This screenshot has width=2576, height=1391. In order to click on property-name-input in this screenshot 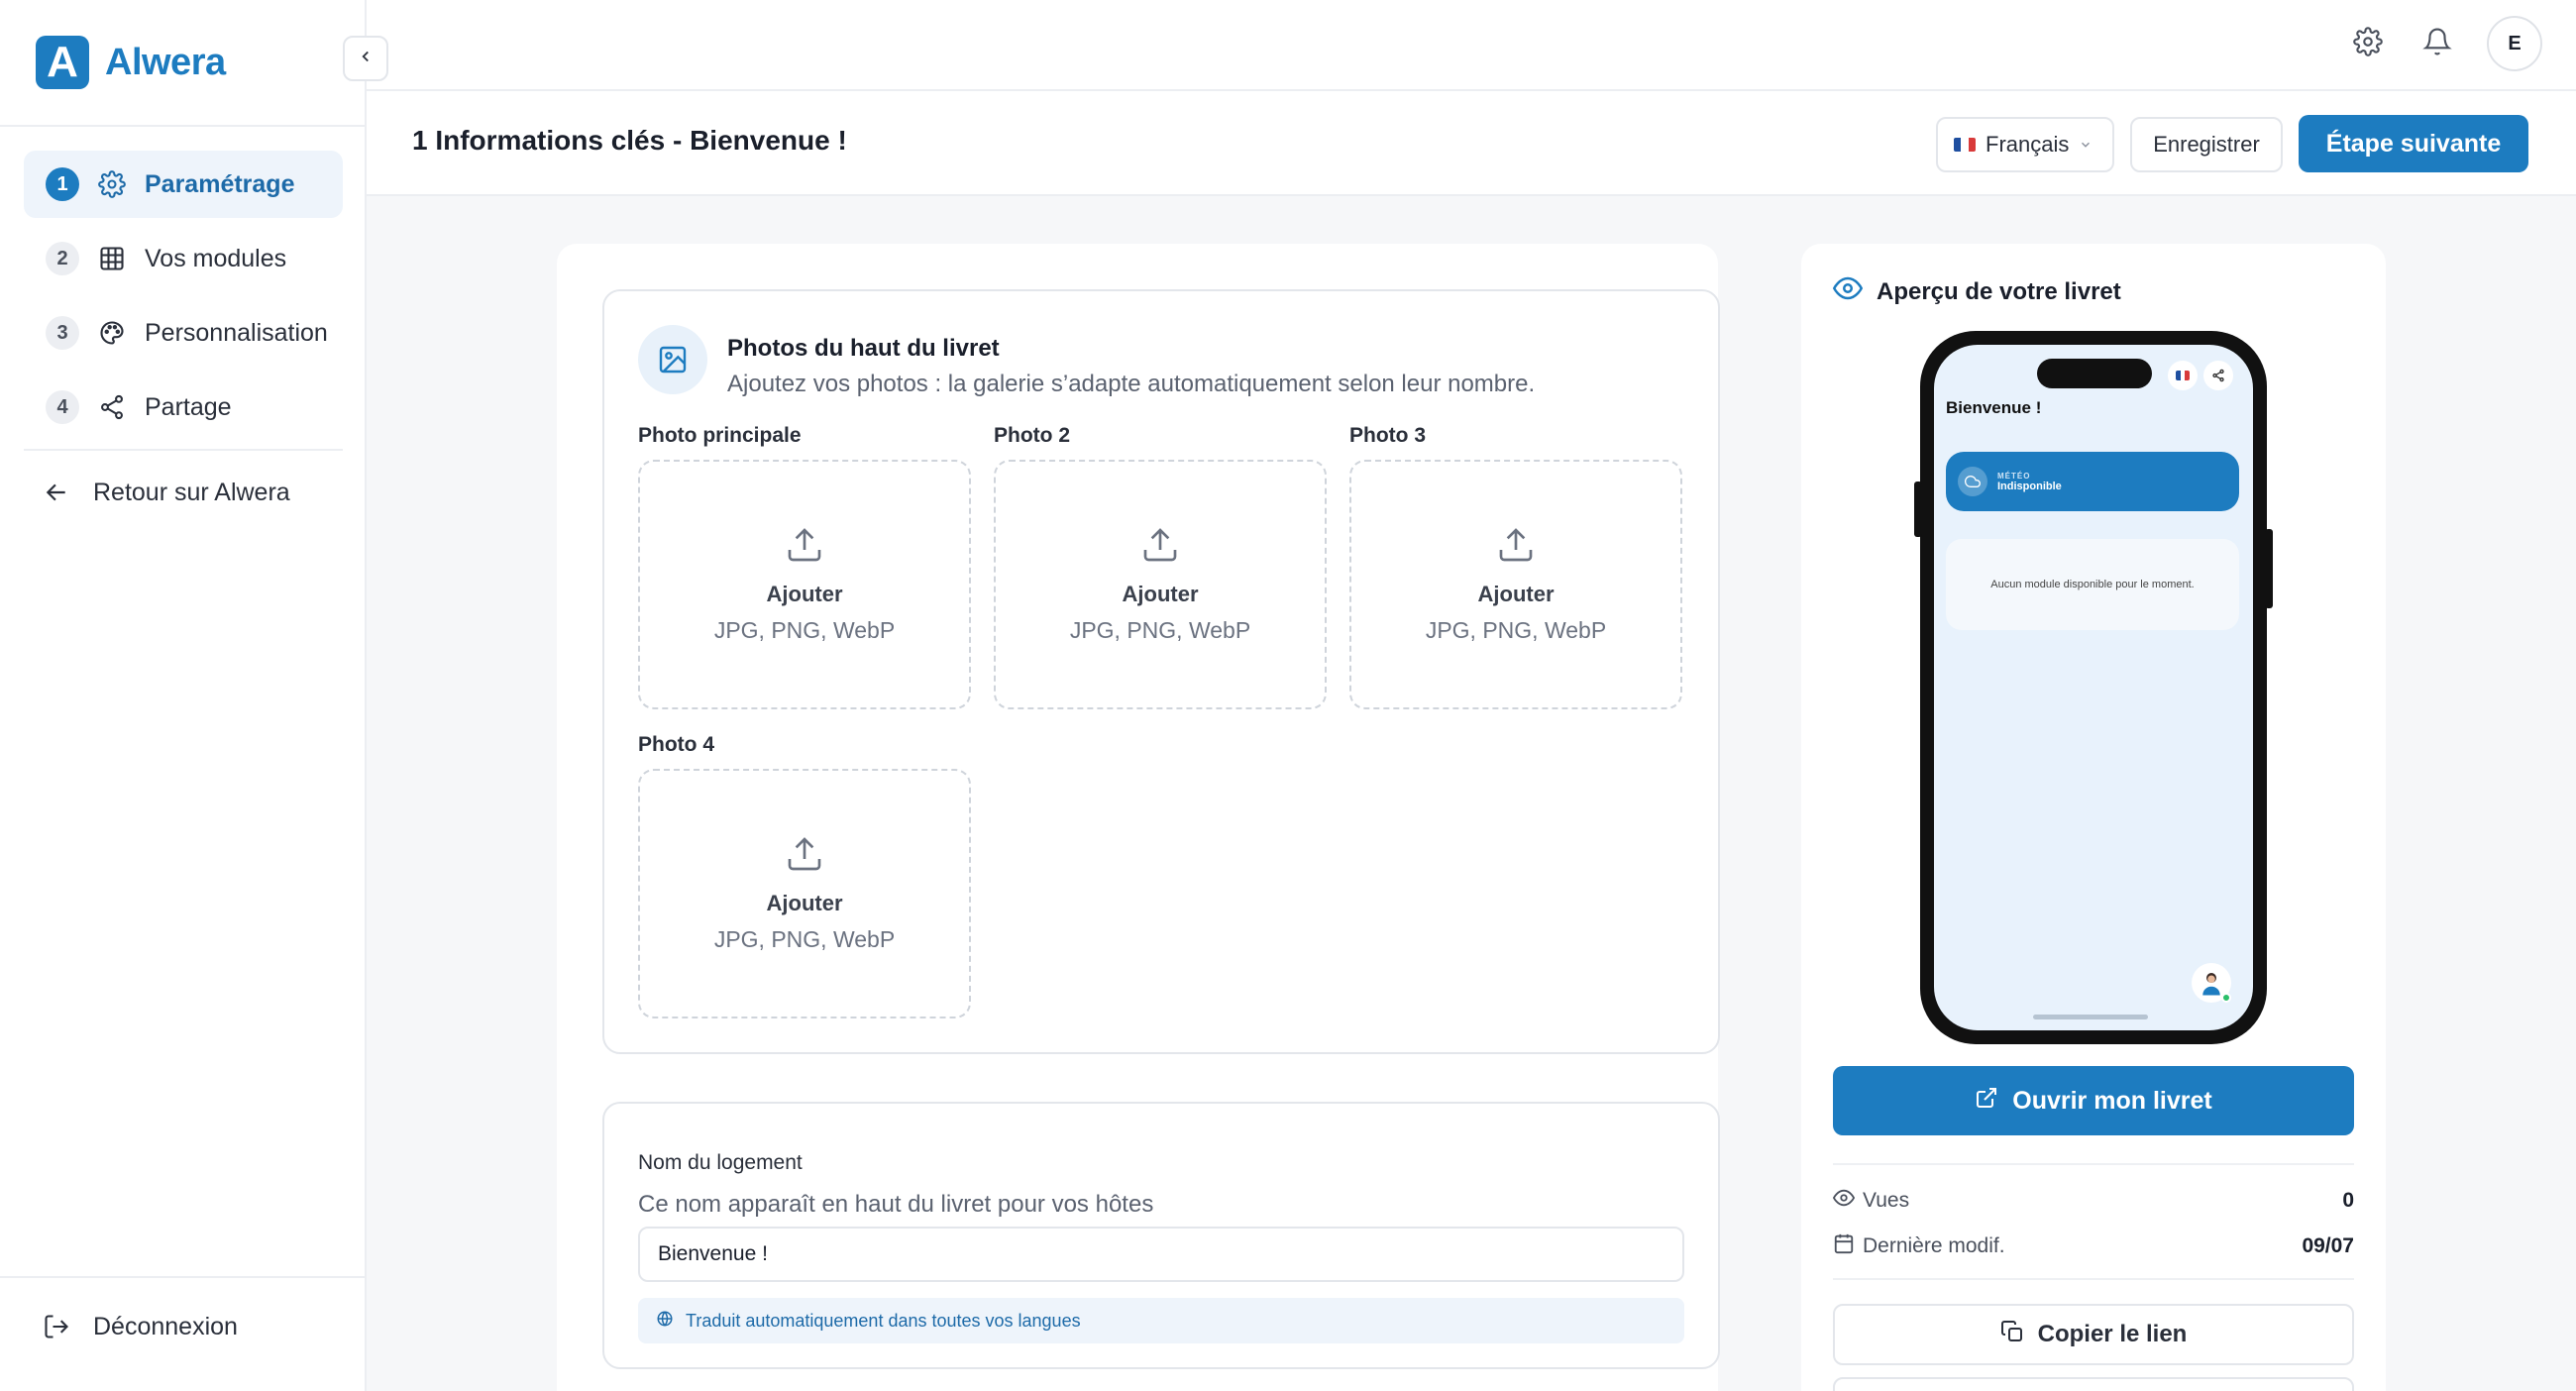, I will do `click(1161, 1254)`.